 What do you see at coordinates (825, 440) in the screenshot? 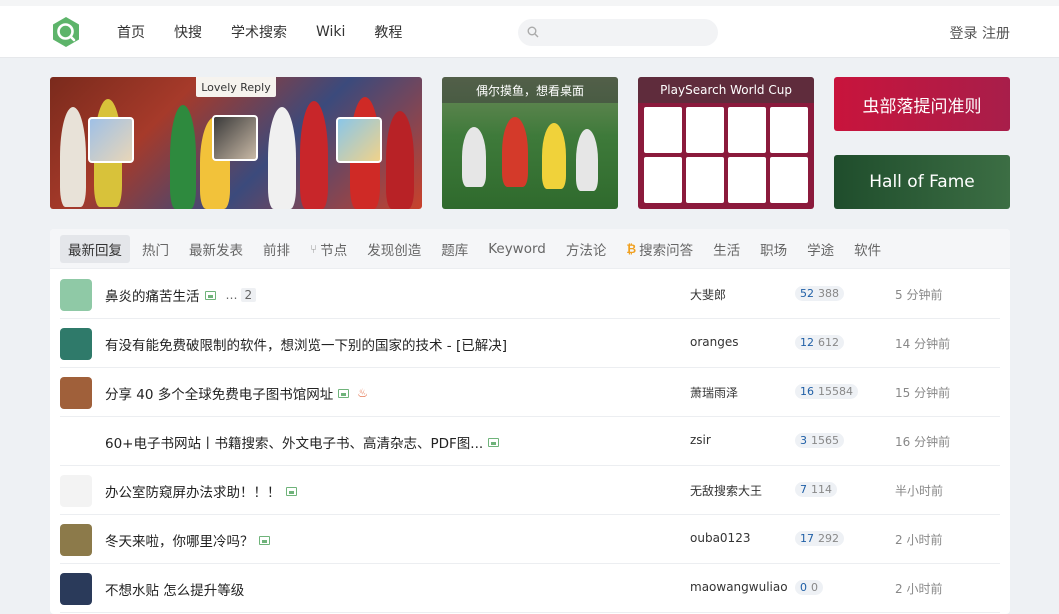
I see `view-count: 1565` at bounding box center [825, 440].